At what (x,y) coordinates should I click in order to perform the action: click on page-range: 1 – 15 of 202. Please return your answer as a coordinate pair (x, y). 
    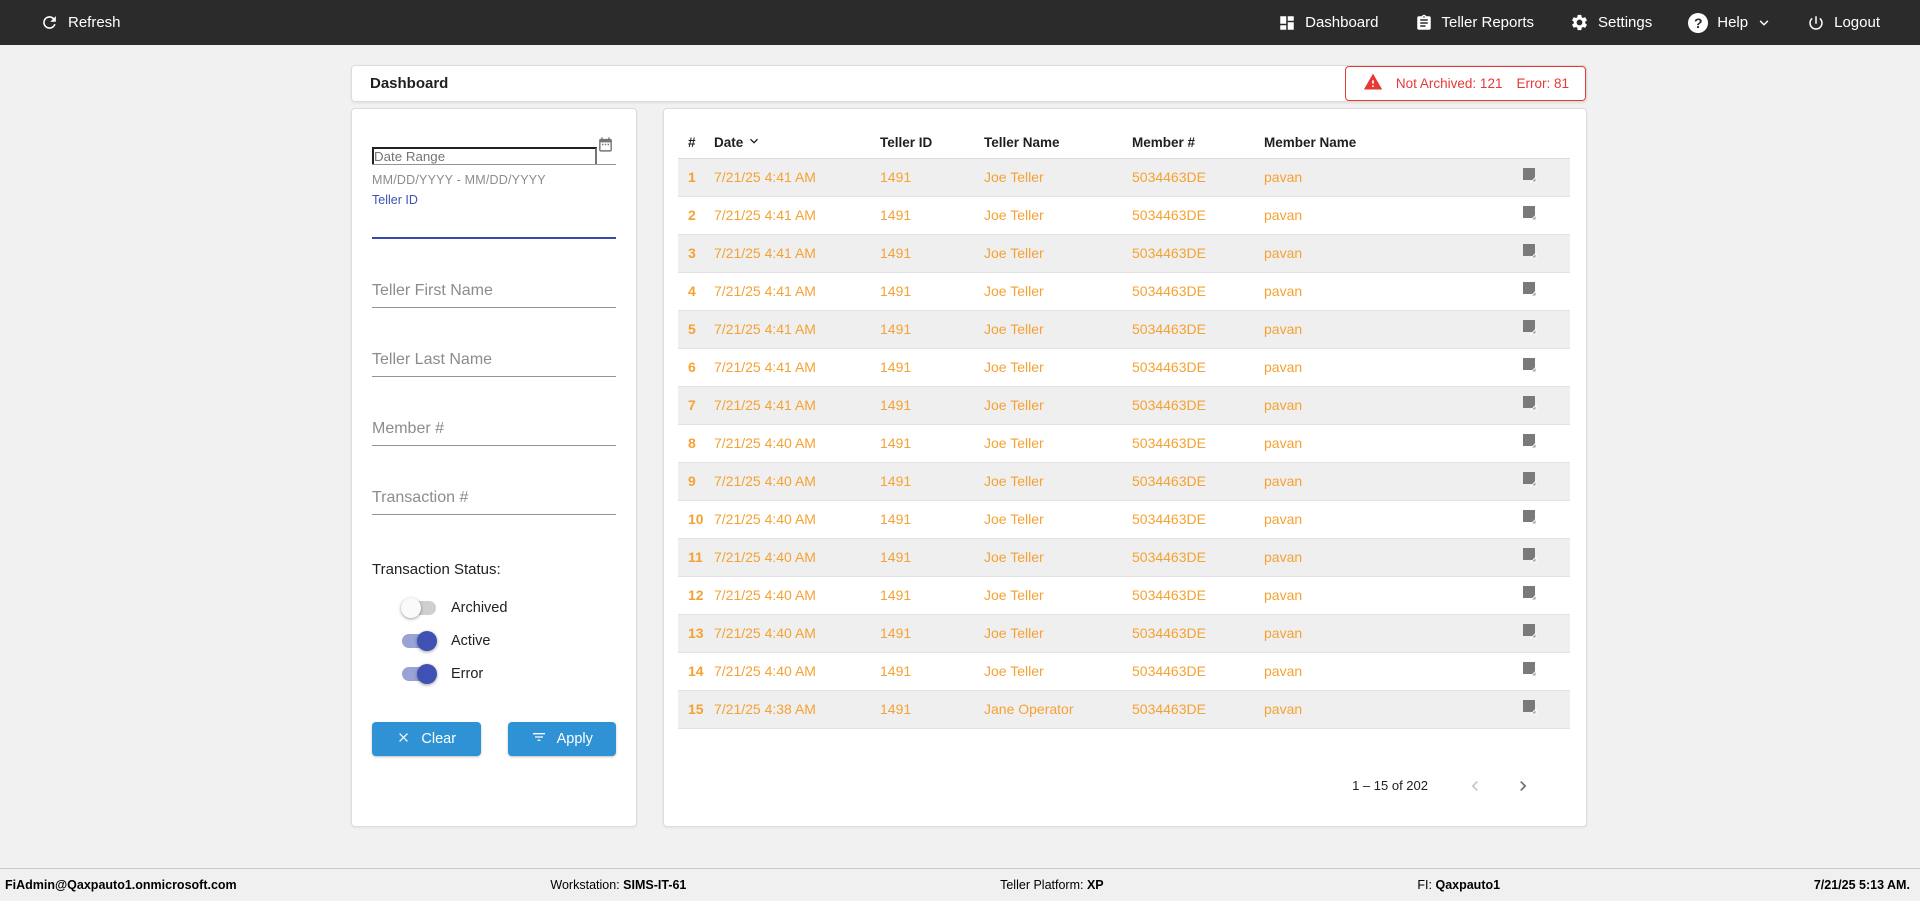
    Looking at the image, I should click on (1390, 785).